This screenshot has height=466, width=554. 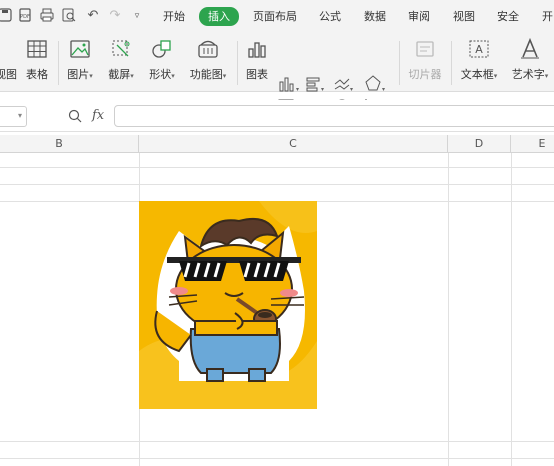 What do you see at coordinates (75, 116) in the screenshot?
I see `zoom-search-icon` at bounding box center [75, 116].